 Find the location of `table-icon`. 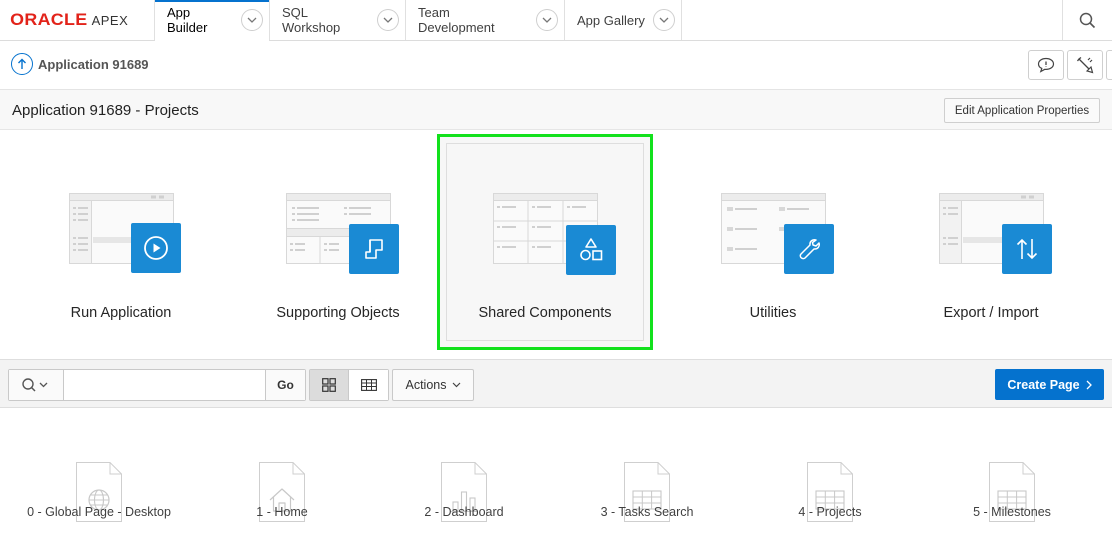

table-icon is located at coordinates (368, 385).